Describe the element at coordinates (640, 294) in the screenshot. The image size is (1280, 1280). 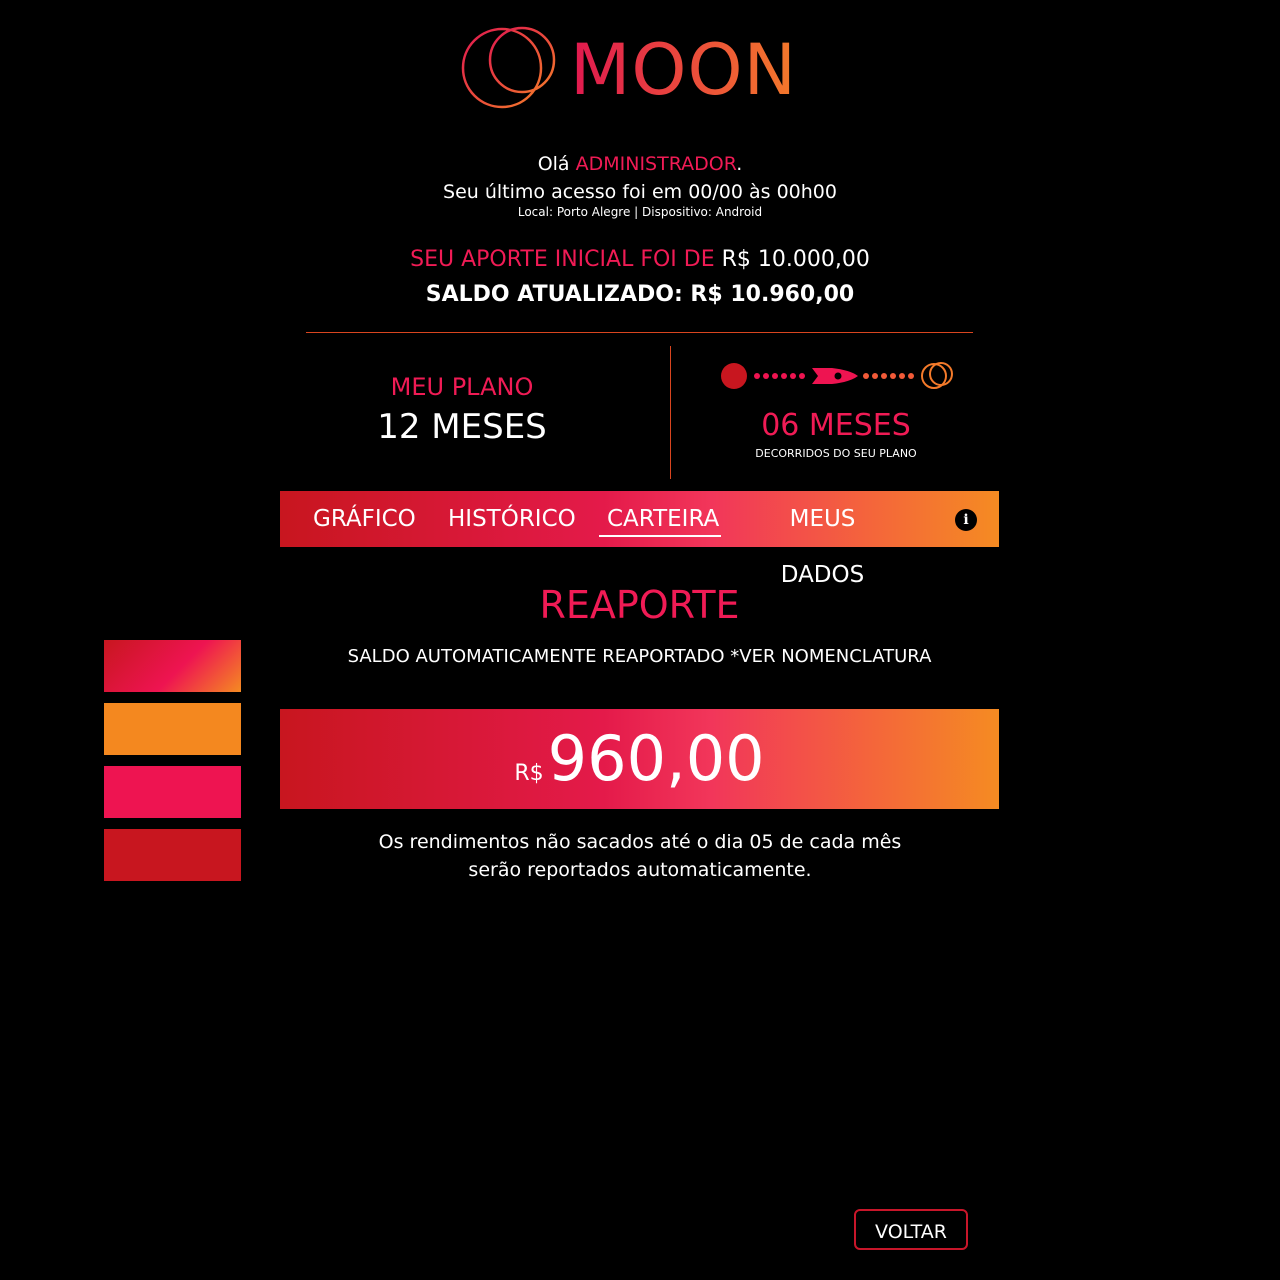
I see `updated-balance: SALDO ATUALIZADO: R$ 10.960,00` at that location.